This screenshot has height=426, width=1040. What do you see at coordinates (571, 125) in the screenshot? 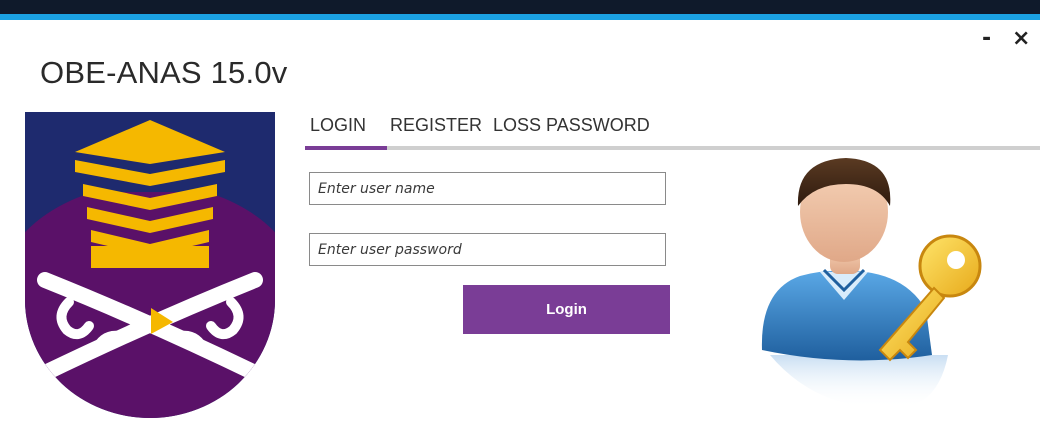
I see `tab-loss-password: LOSS PASSWORD` at bounding box center [571, 125].